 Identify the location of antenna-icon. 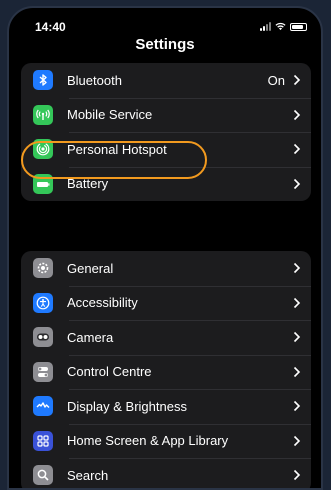
(43, 114).